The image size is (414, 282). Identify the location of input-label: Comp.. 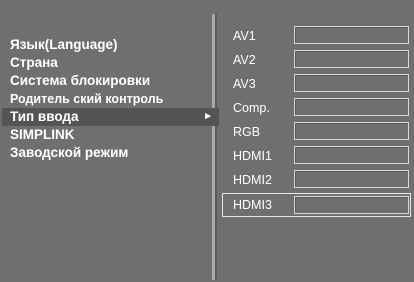
(251, 108).